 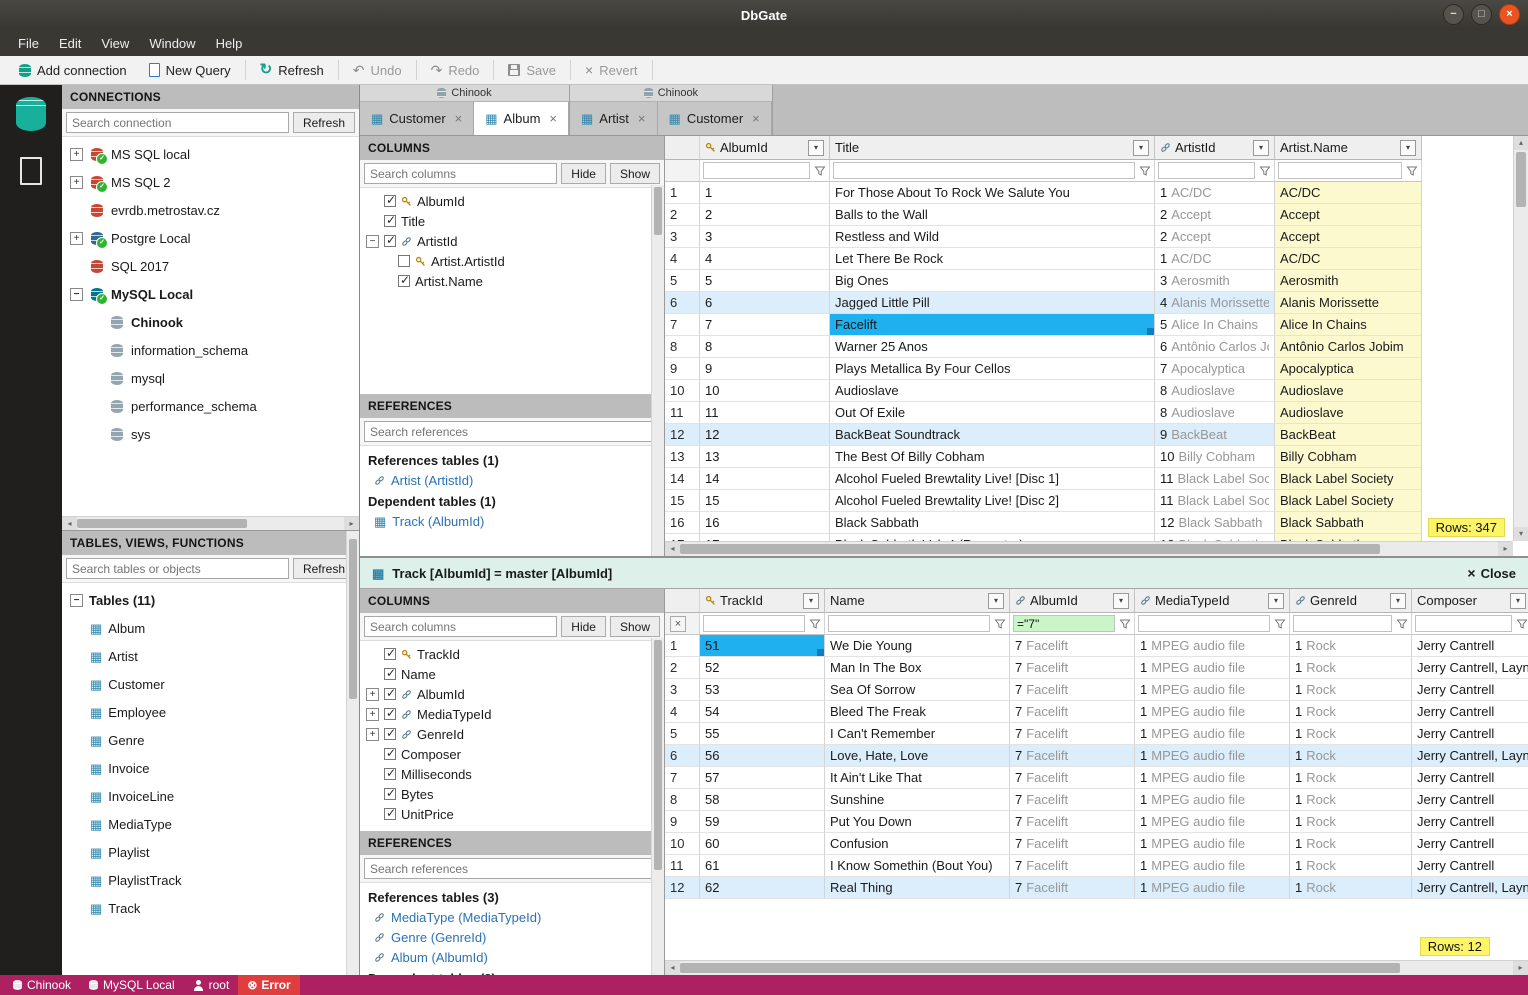 I want to click on expand-icon: +, so click(x=372, y=694).